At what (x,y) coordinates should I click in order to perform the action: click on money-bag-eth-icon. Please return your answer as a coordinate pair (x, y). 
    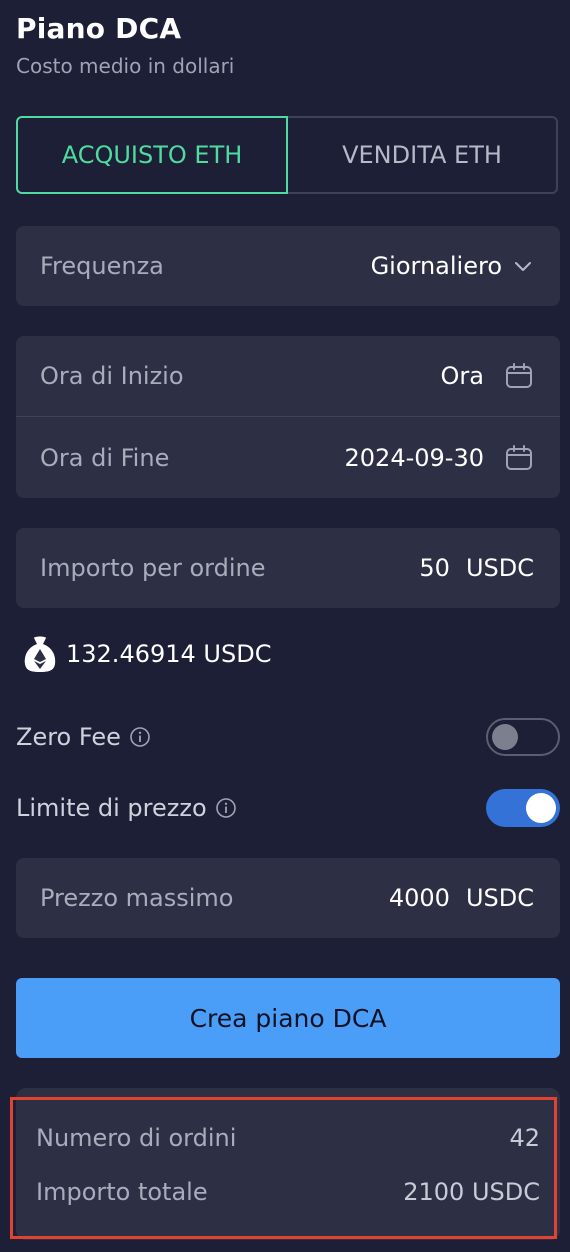
    Looking at the image, I should click on (40, 654).